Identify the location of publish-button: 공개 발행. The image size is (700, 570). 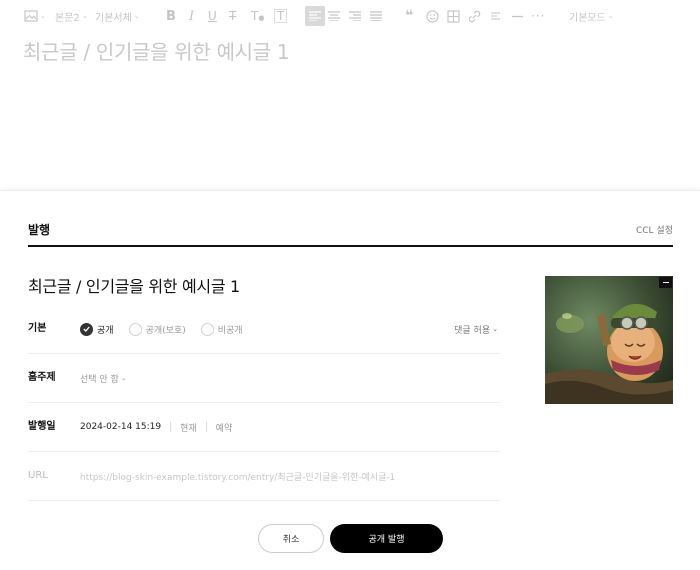
(386, 538).